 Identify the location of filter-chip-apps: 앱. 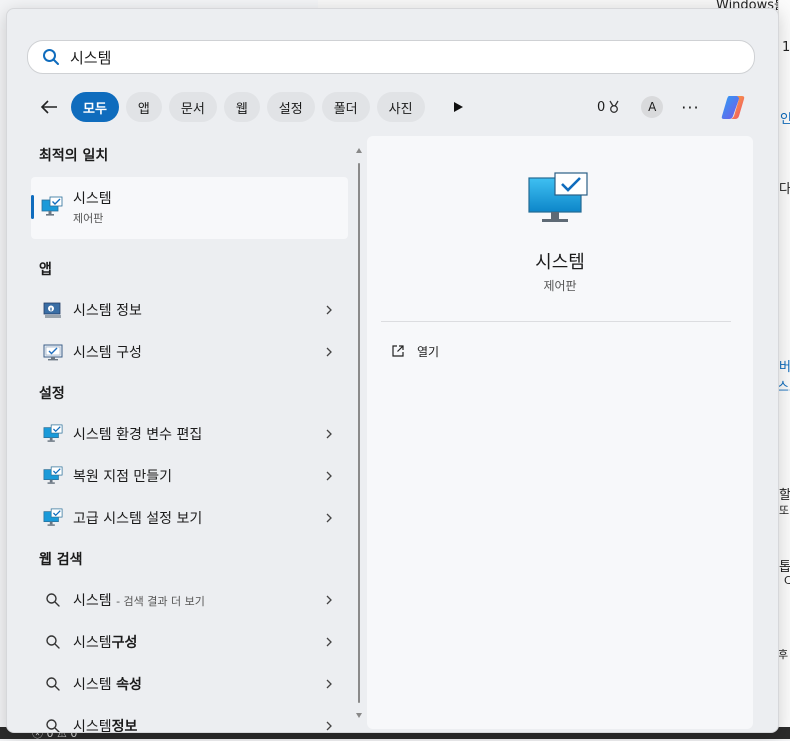
(143, 107).